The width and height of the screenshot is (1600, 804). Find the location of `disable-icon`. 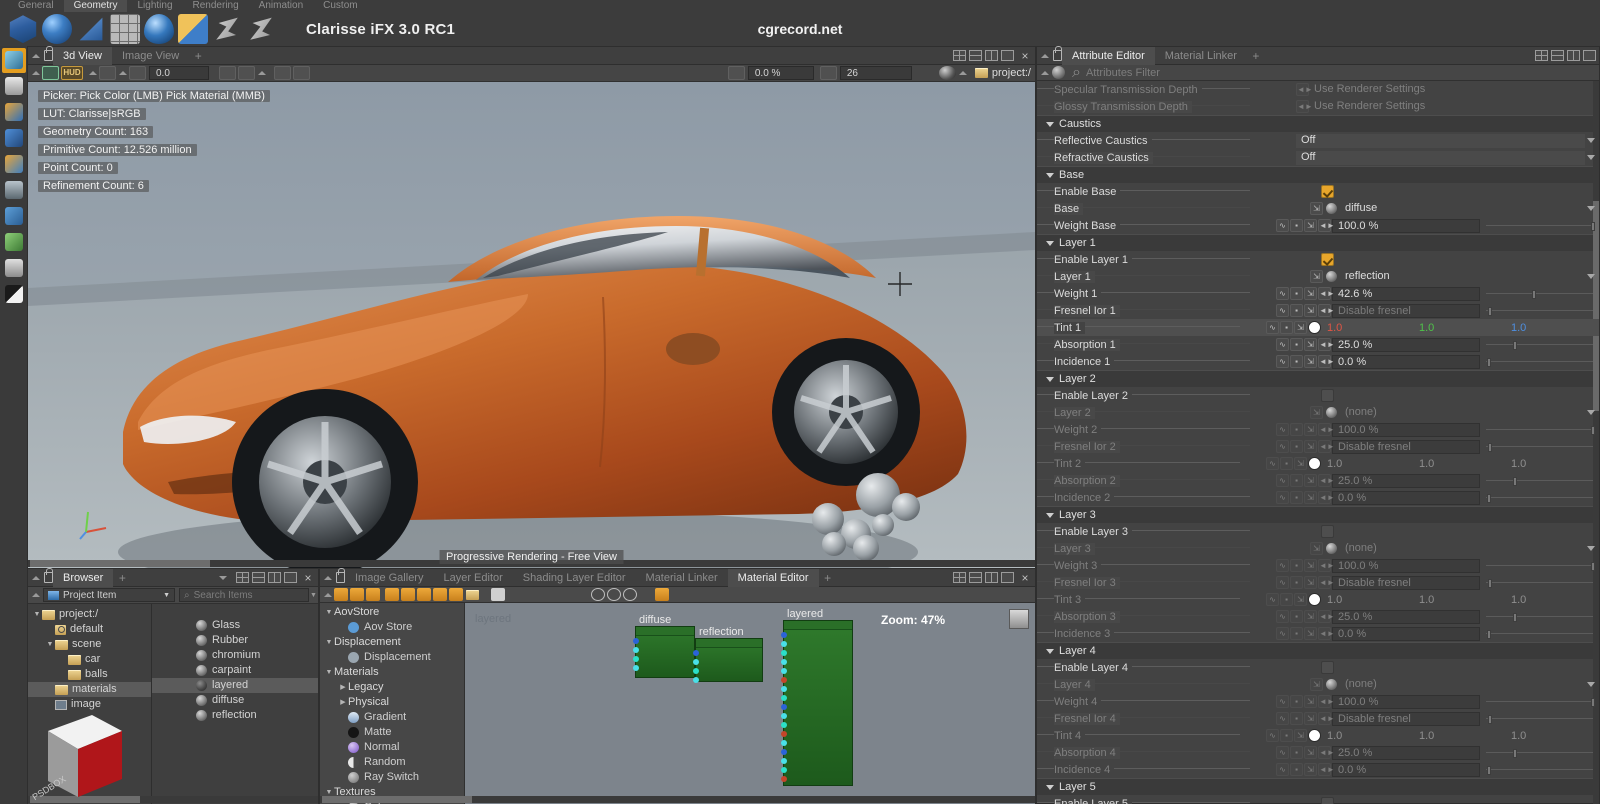

disable-icon is located at coordinates (357, 594).